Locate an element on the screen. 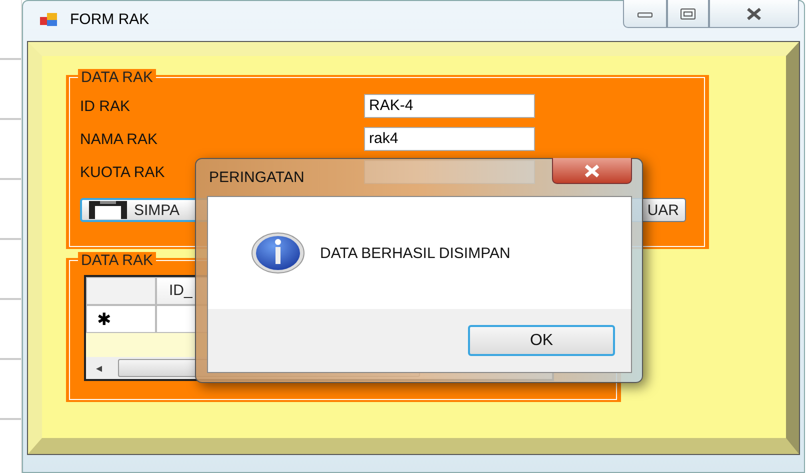 The height and width of the screenshot is (473, 812). input-field: RAK-4 is located at coordinates (449, 106).